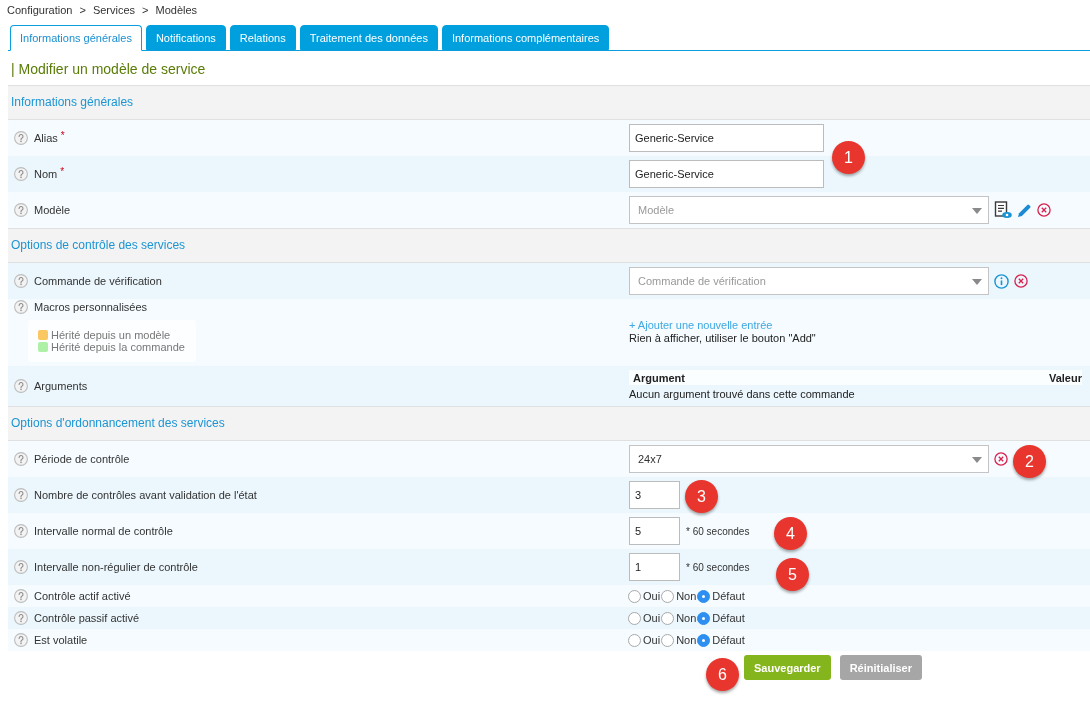  Describe the element at coordinates (549, 423) in the screenshot. I see `section-header: Options d'ordonnancement des services` at that location.